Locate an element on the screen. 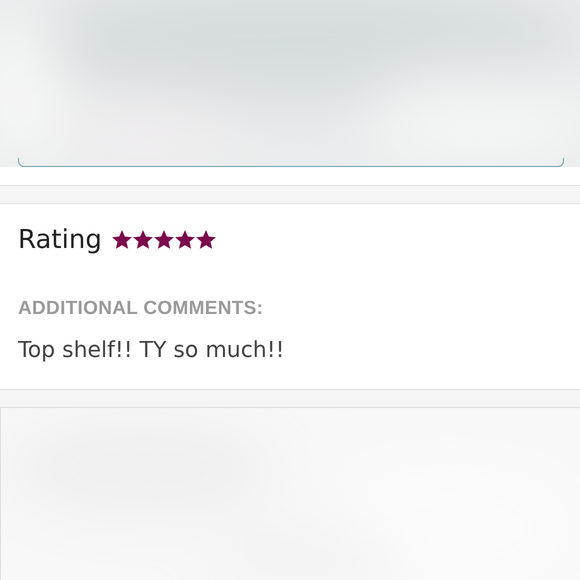 The width and height of the screenshot is (580, 580). rating-label: Rating is located at coordinates (60, 240).